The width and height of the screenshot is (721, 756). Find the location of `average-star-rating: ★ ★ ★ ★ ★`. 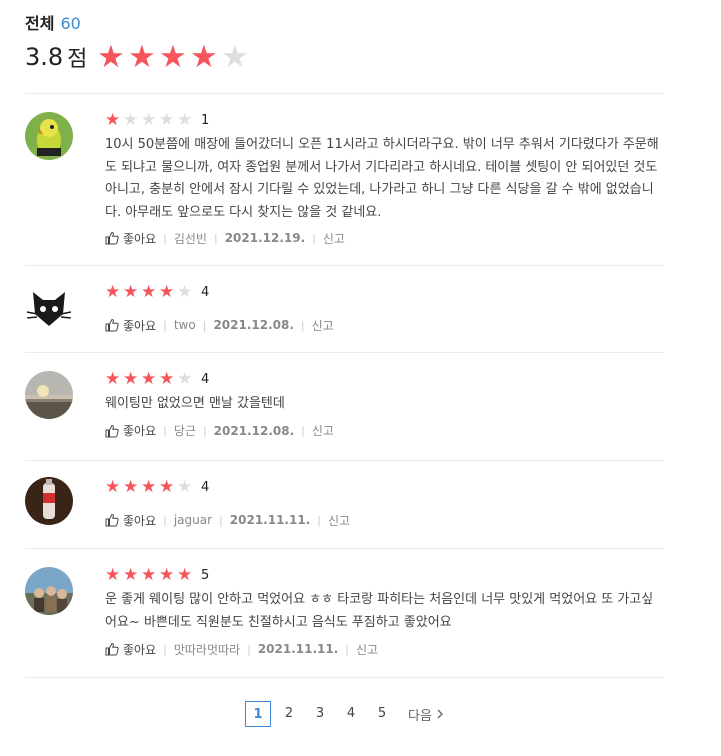

average-star-rating: ★ ★ ★ ★ ★ is located at coordinates (172, 57).